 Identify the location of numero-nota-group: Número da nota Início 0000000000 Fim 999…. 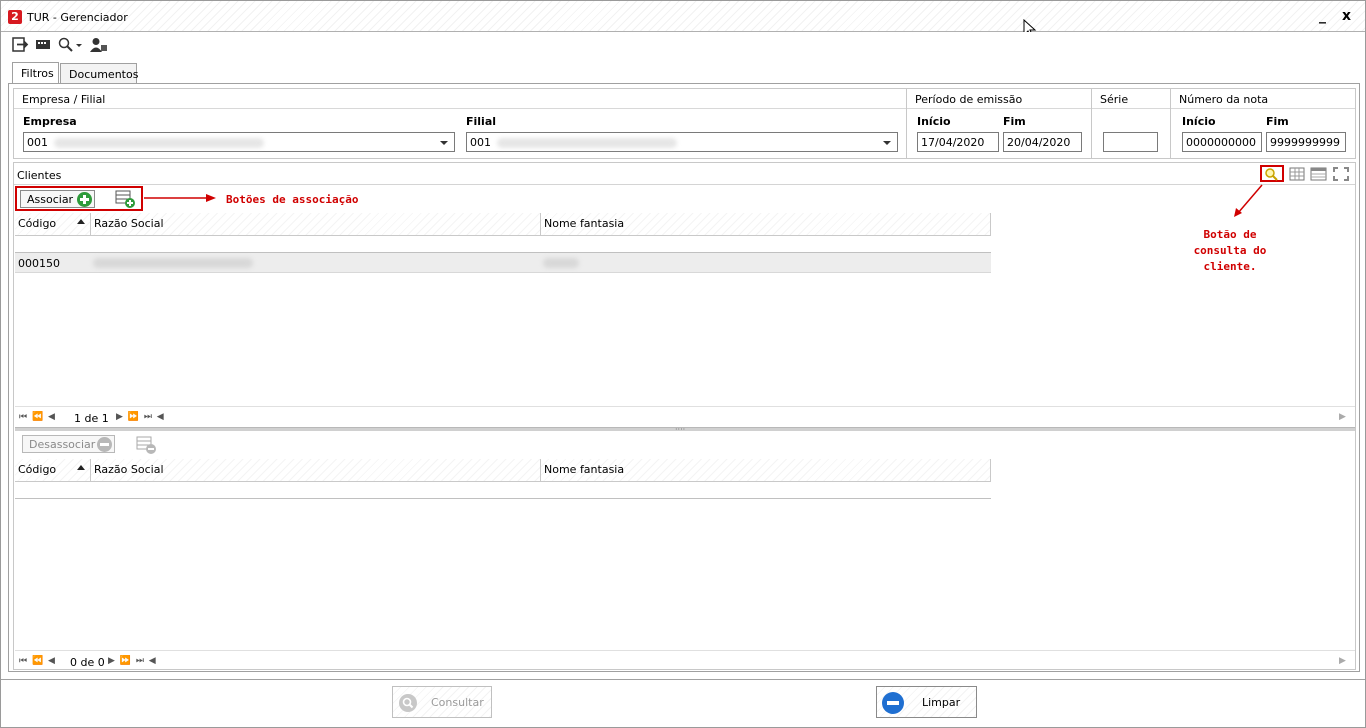
(1263, 123).